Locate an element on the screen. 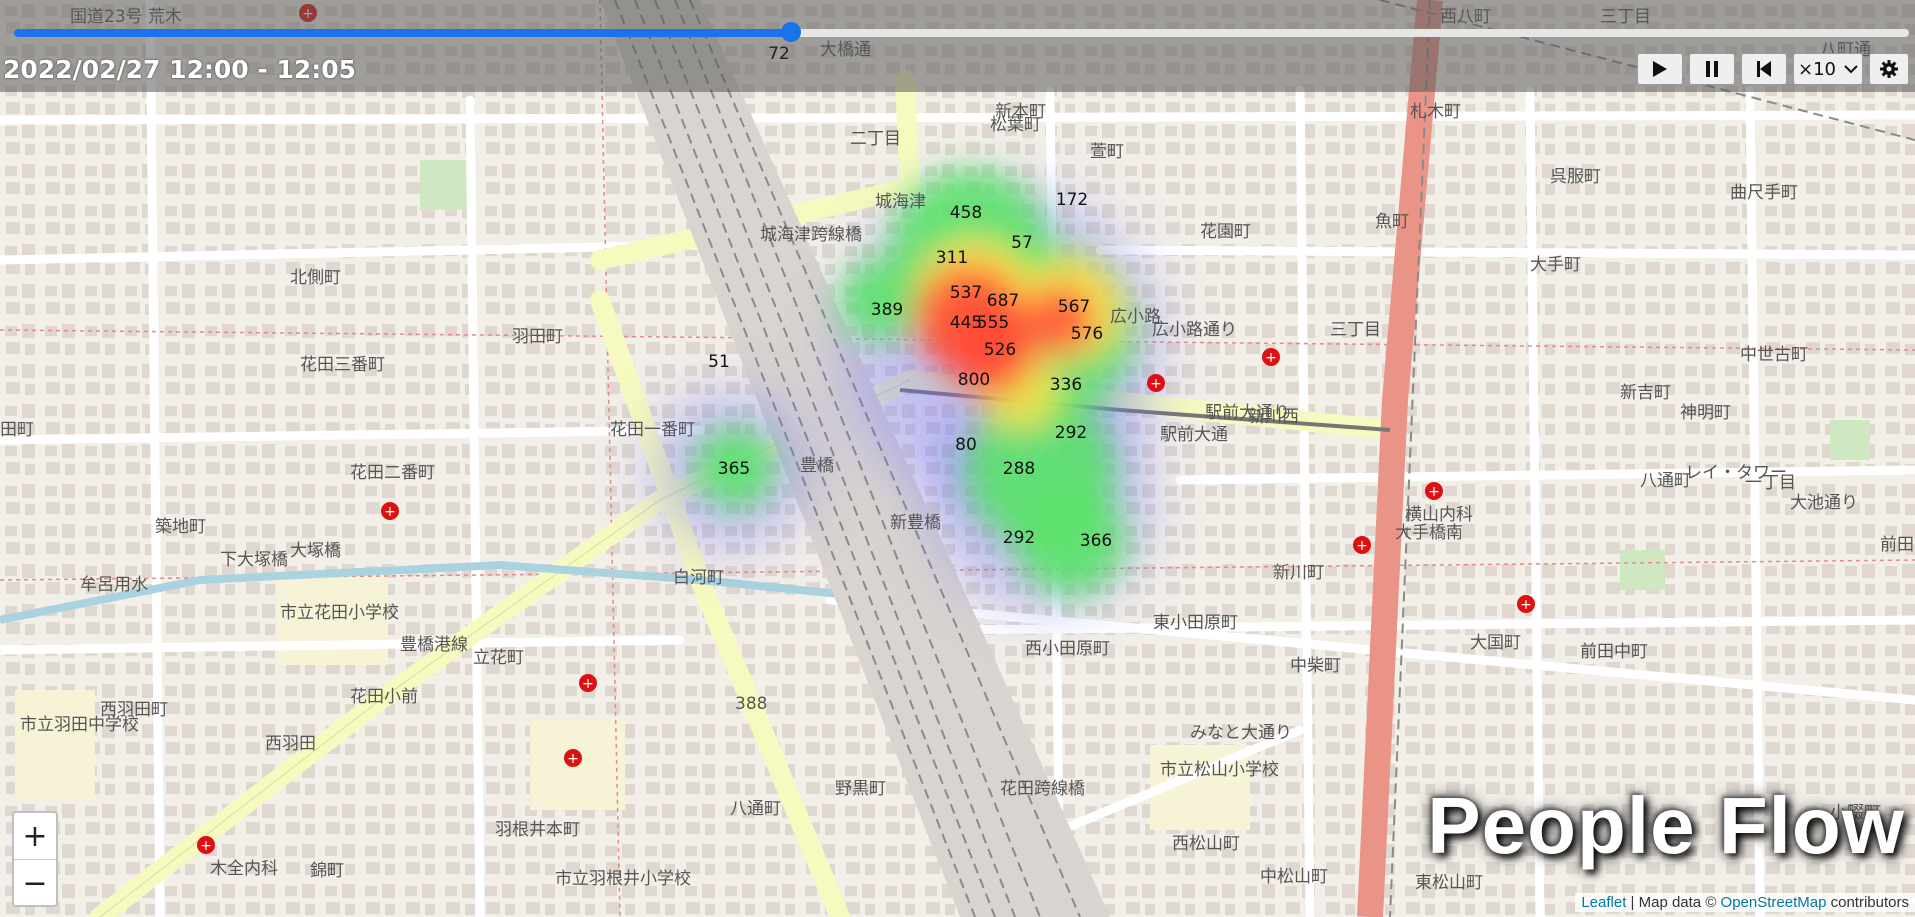 The image size is (1915, 917). place-label: 田町 is located at coordinates (17, 430).